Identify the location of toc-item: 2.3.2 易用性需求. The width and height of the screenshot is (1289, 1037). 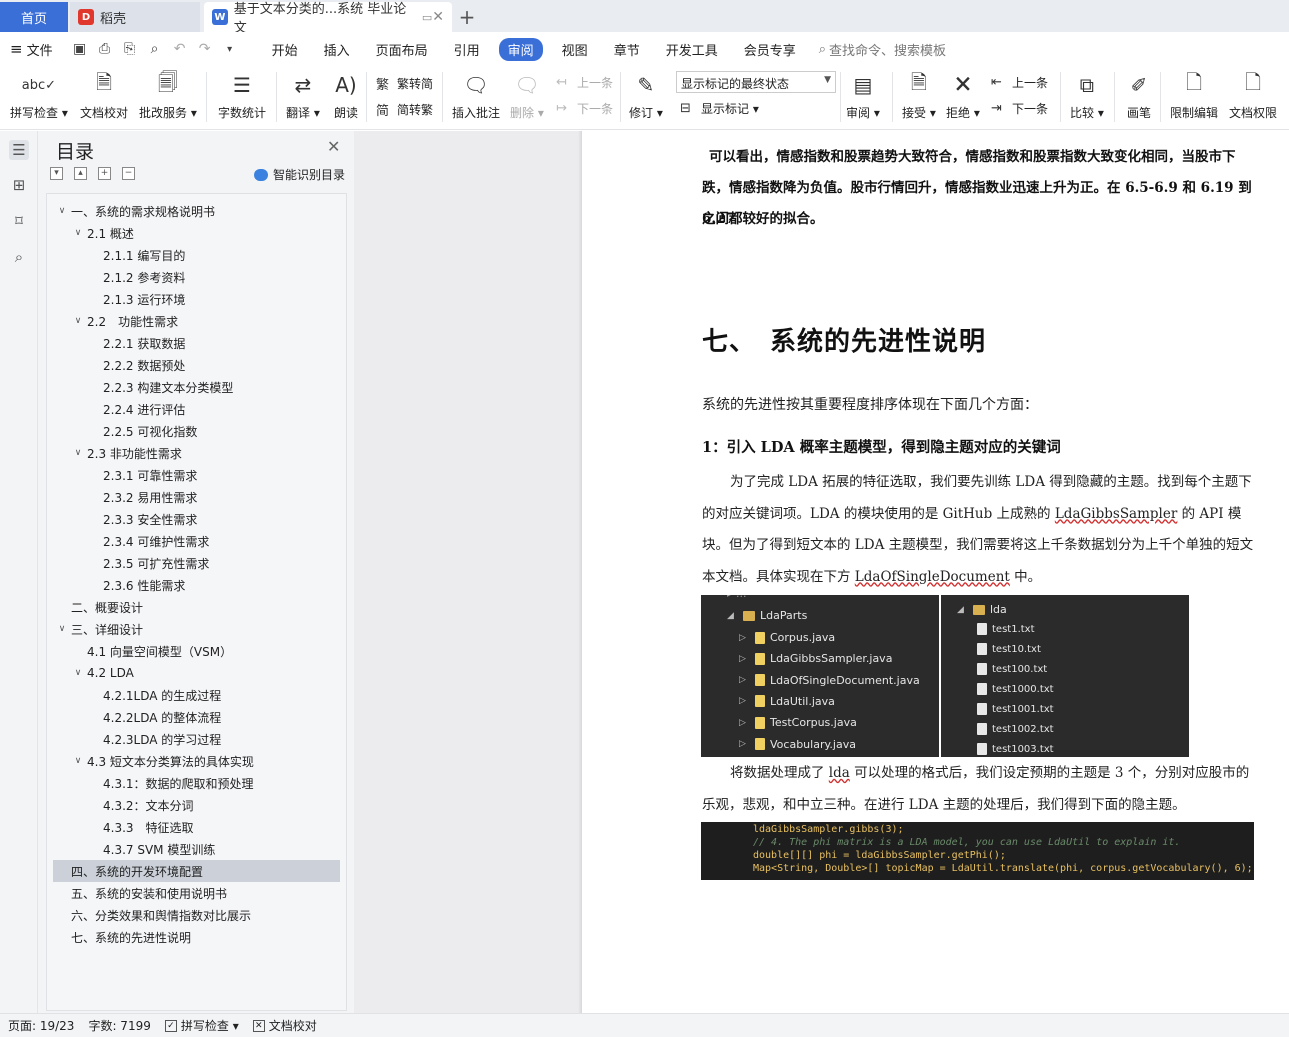
(196, 497).